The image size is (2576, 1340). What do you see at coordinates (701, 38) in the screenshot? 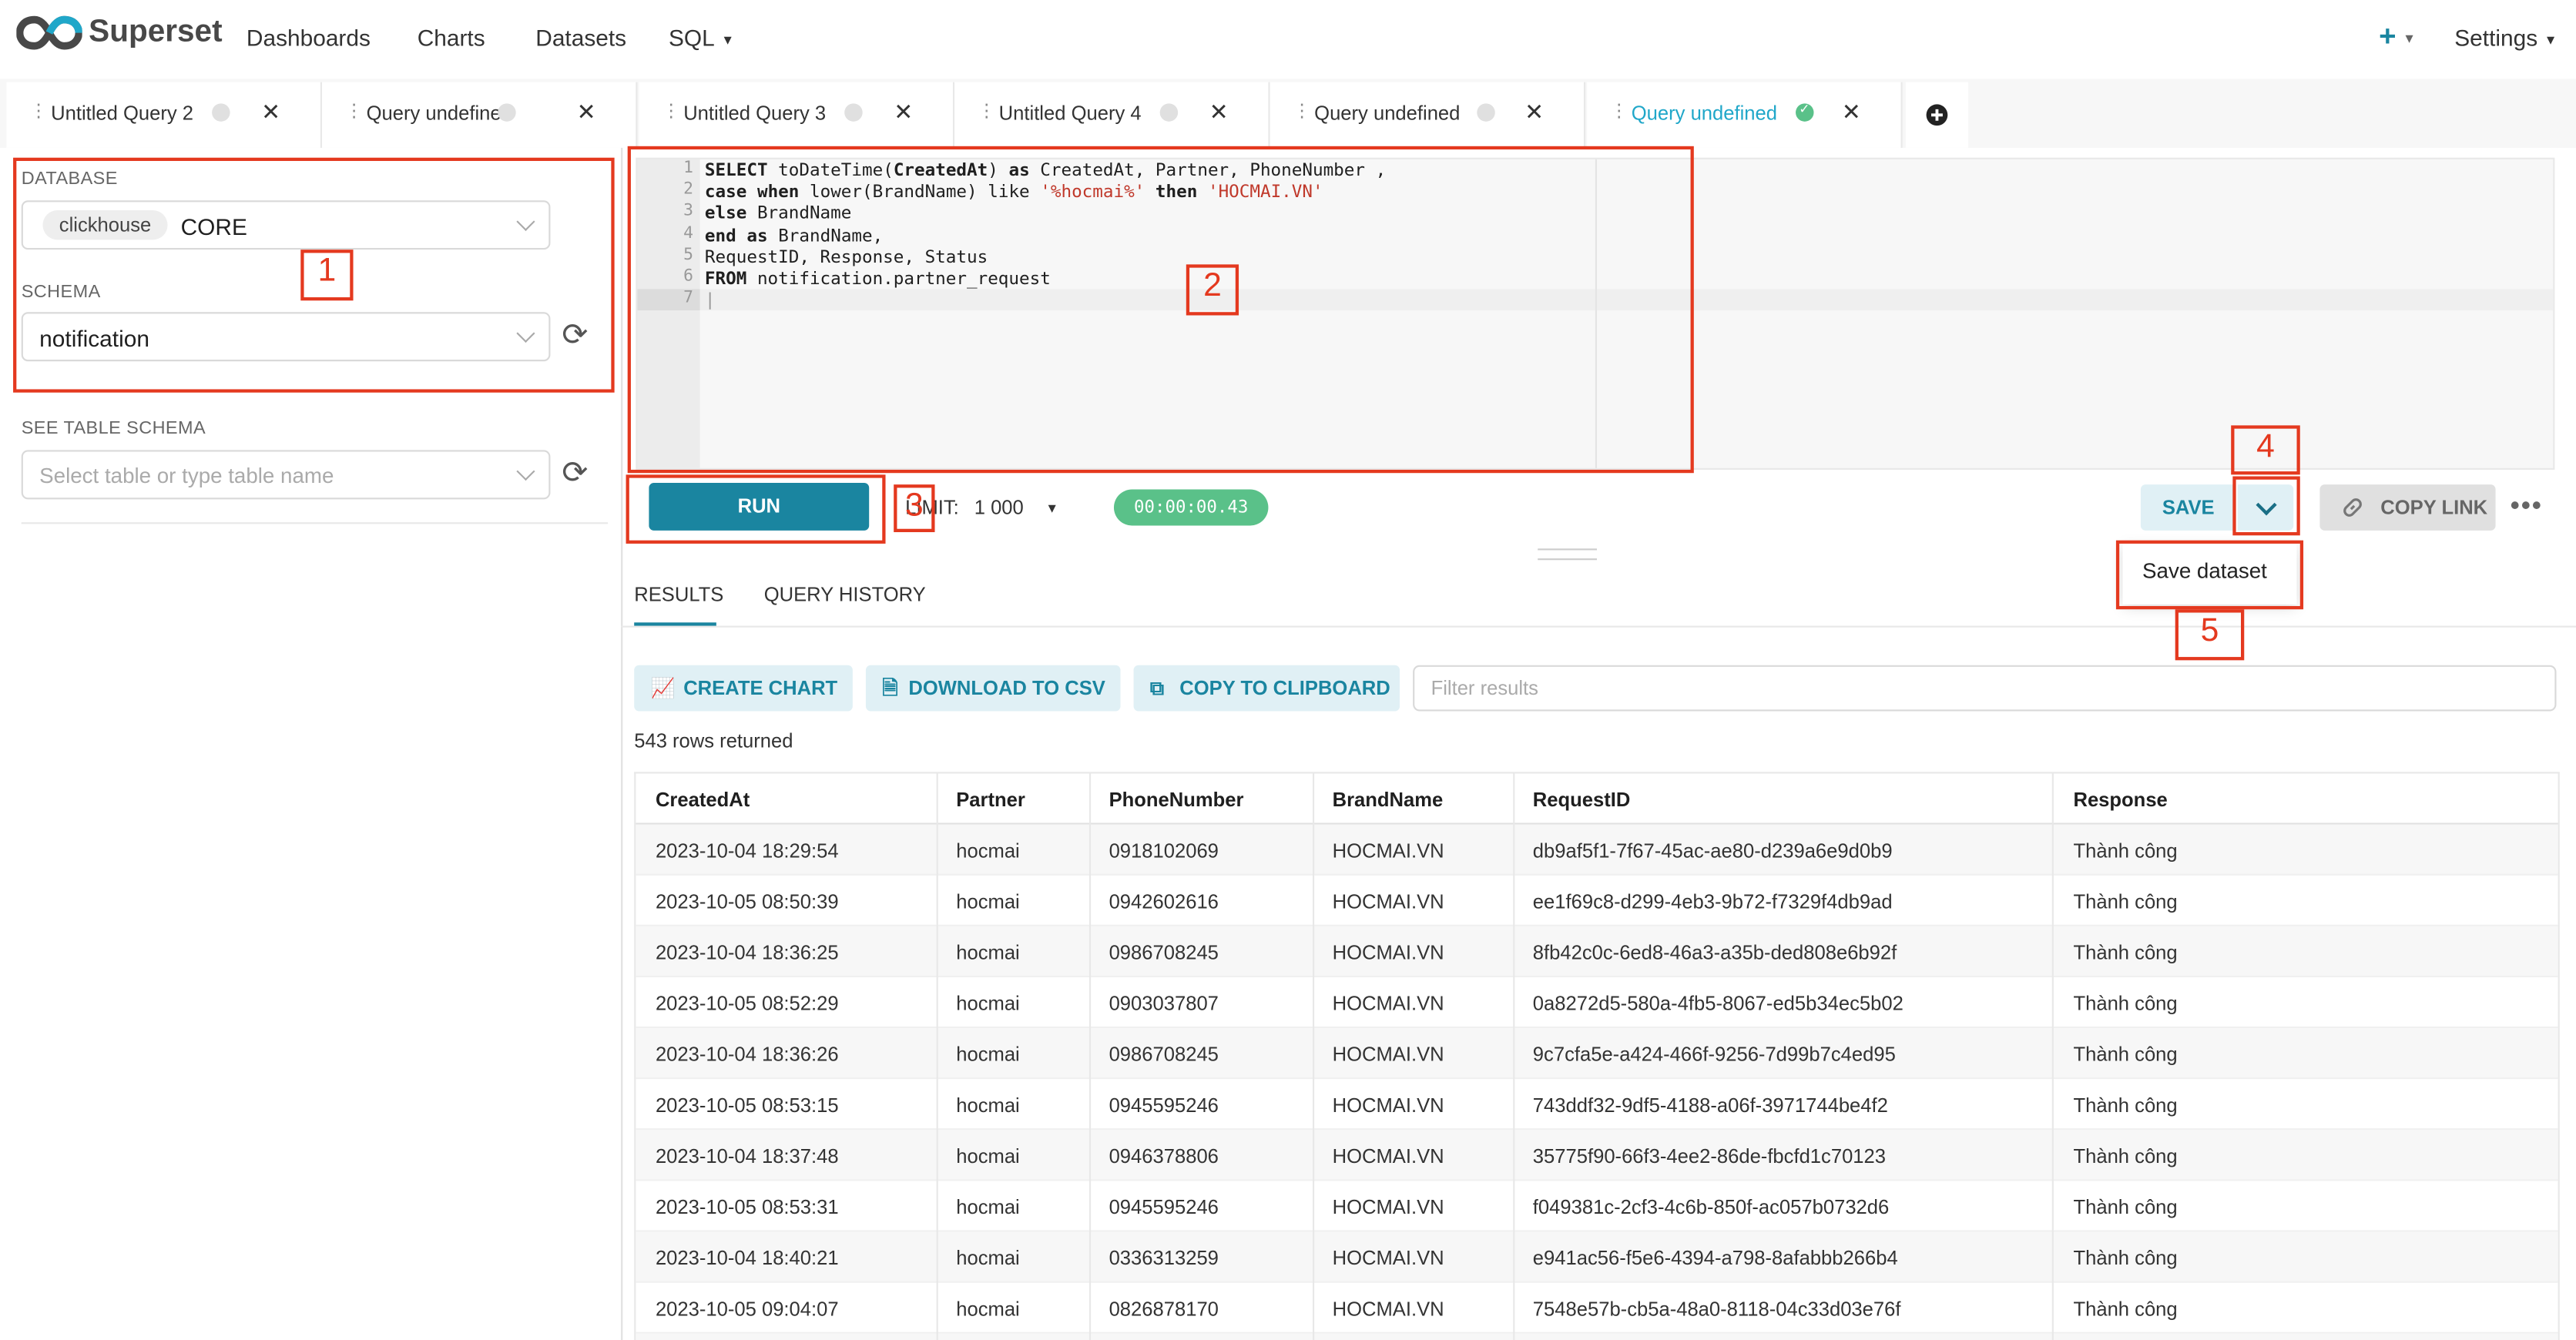
I see `nav-sql: SQL ▼` at bounding box center [701, 38].